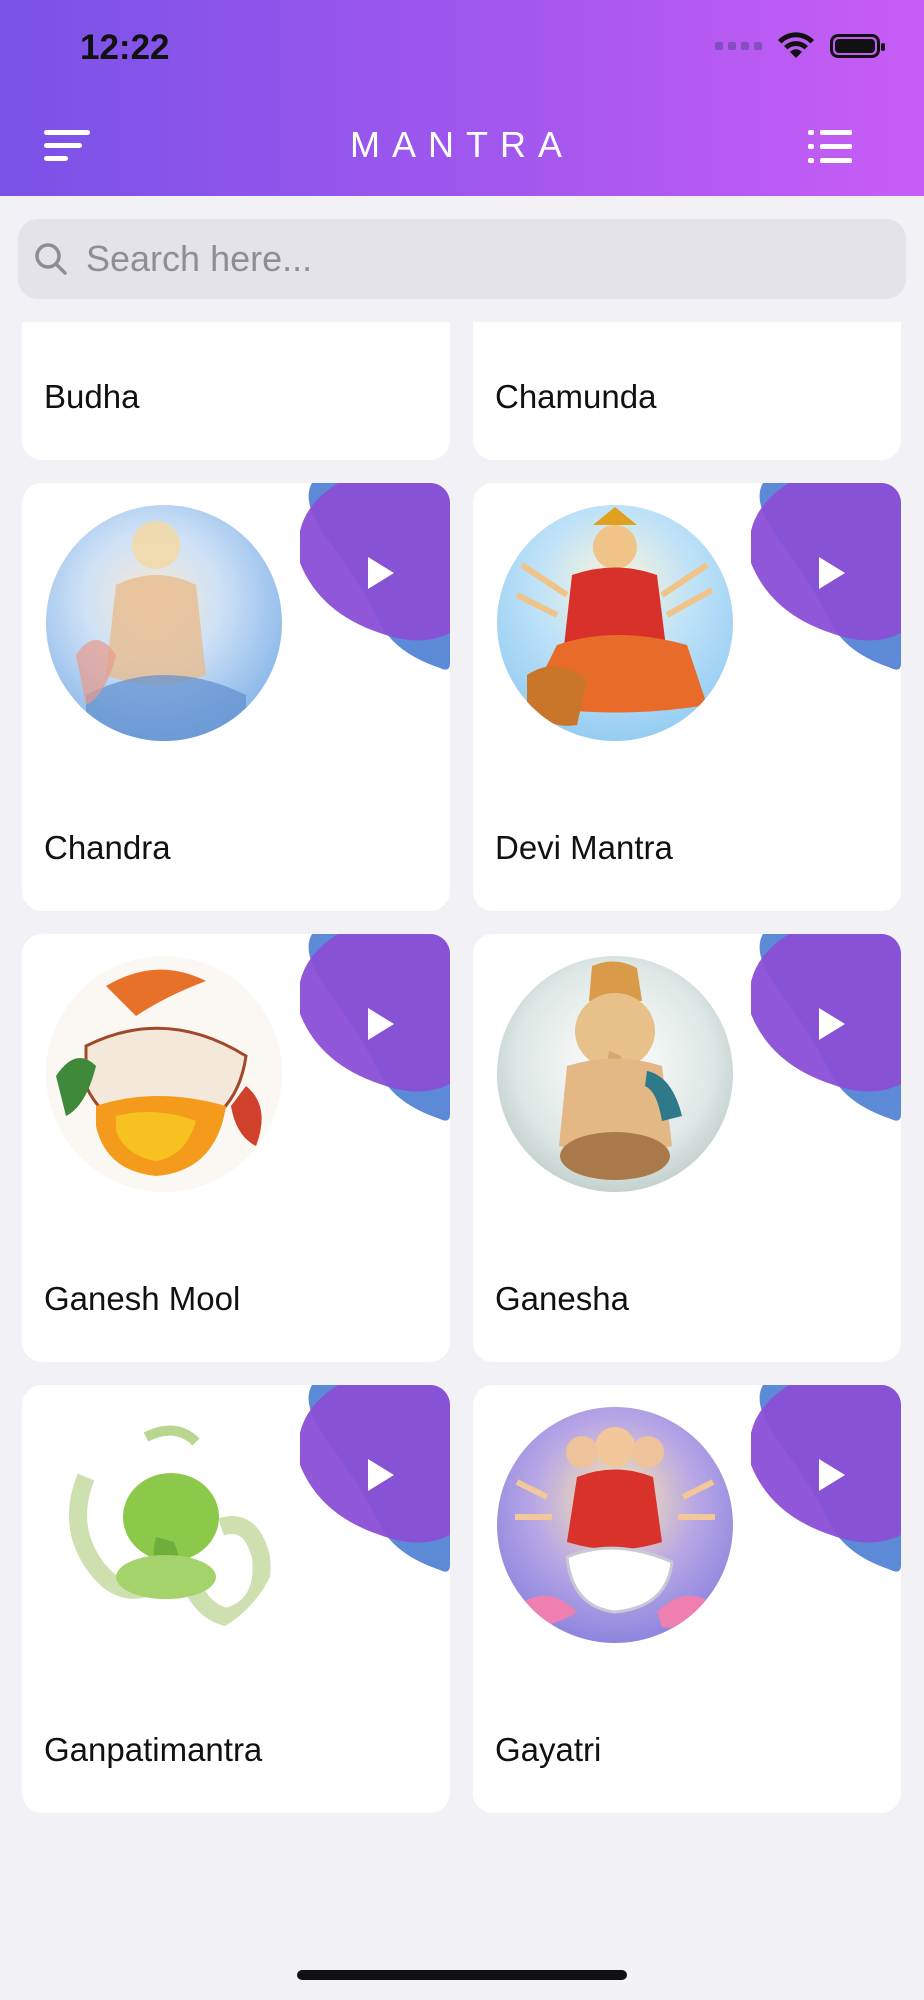  What do you see at coordinates (164, 1074) in the screenshot?
I see `ganesh-mool-image` at bounding box center [164, 1074].